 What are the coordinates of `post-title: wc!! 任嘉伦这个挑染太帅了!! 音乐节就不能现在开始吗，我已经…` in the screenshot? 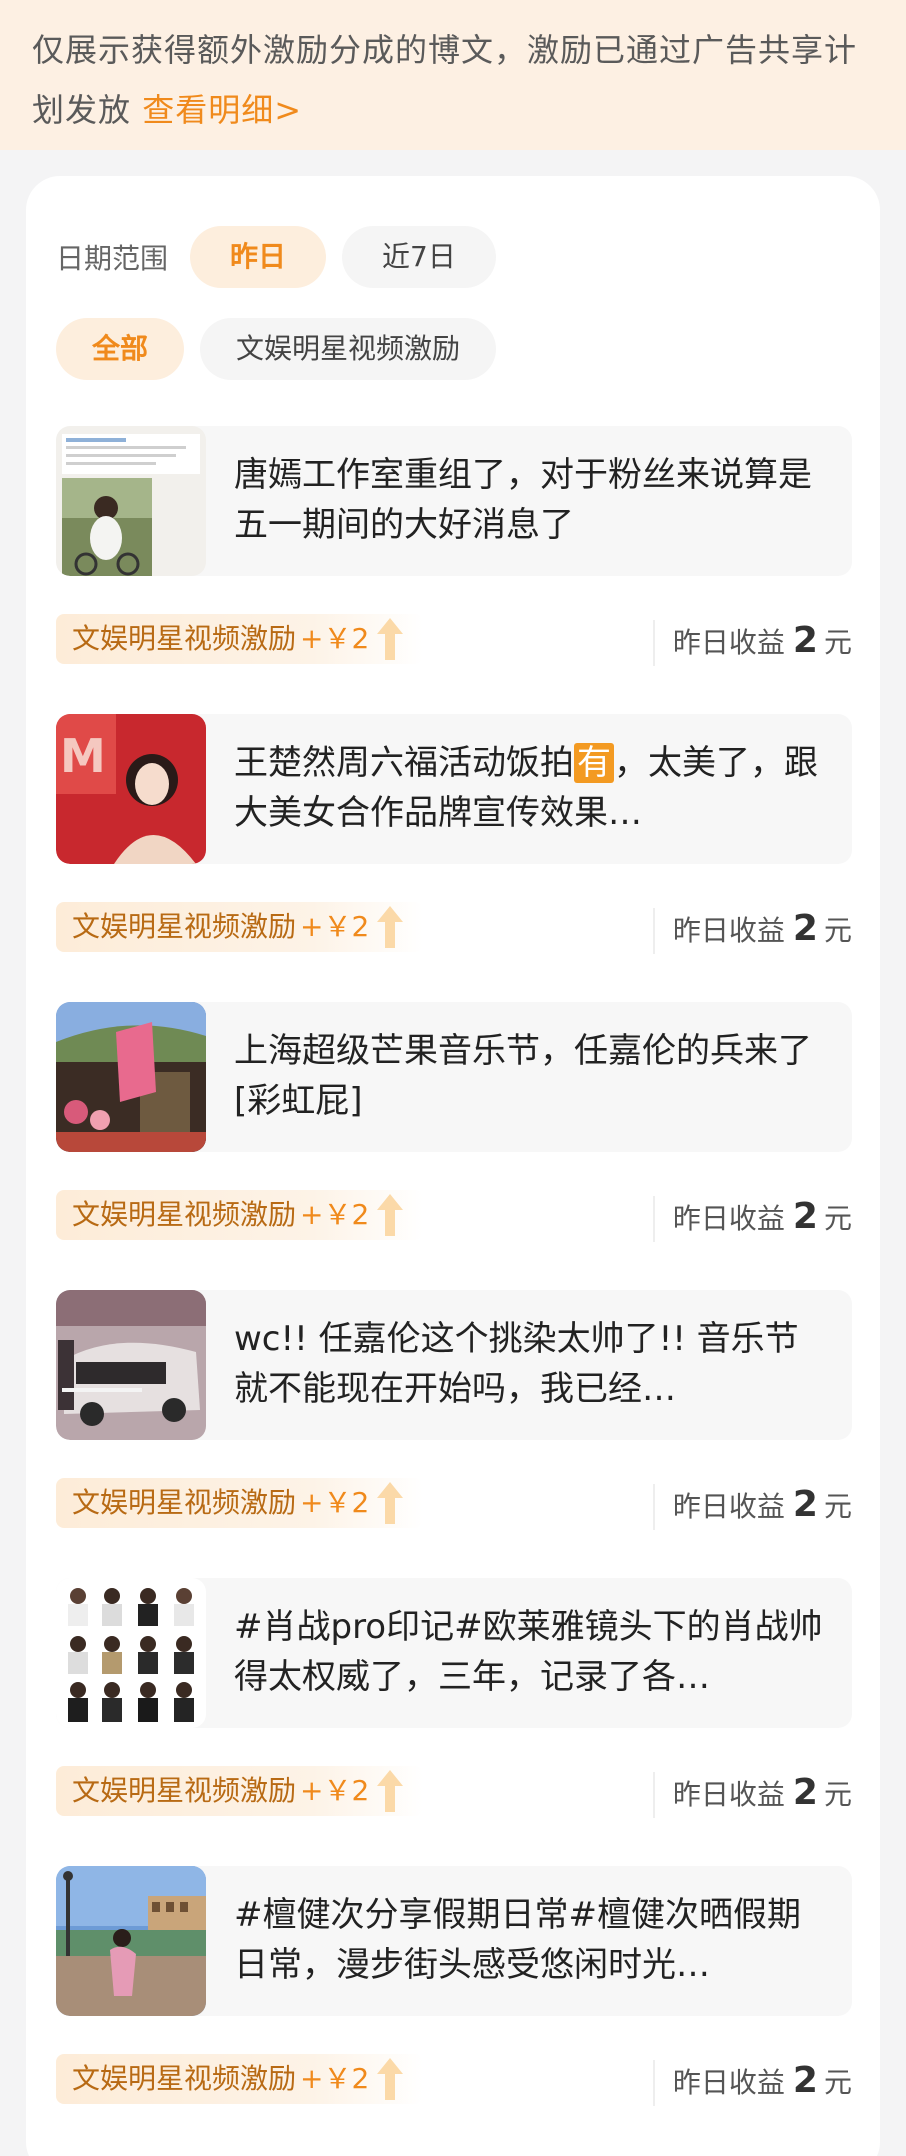 It's located at (516, 1364).